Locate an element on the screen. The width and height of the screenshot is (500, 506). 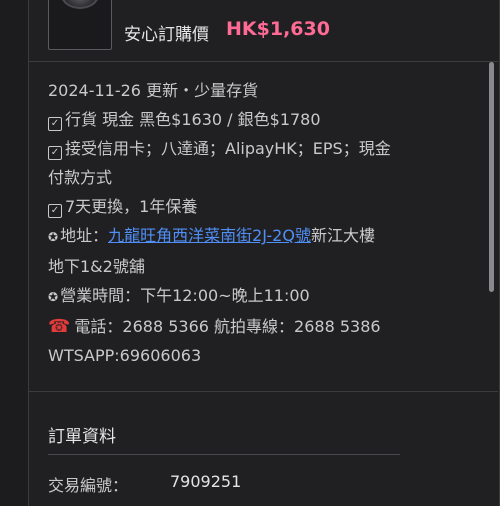
scrollbar is located at coordinates (491, 177).